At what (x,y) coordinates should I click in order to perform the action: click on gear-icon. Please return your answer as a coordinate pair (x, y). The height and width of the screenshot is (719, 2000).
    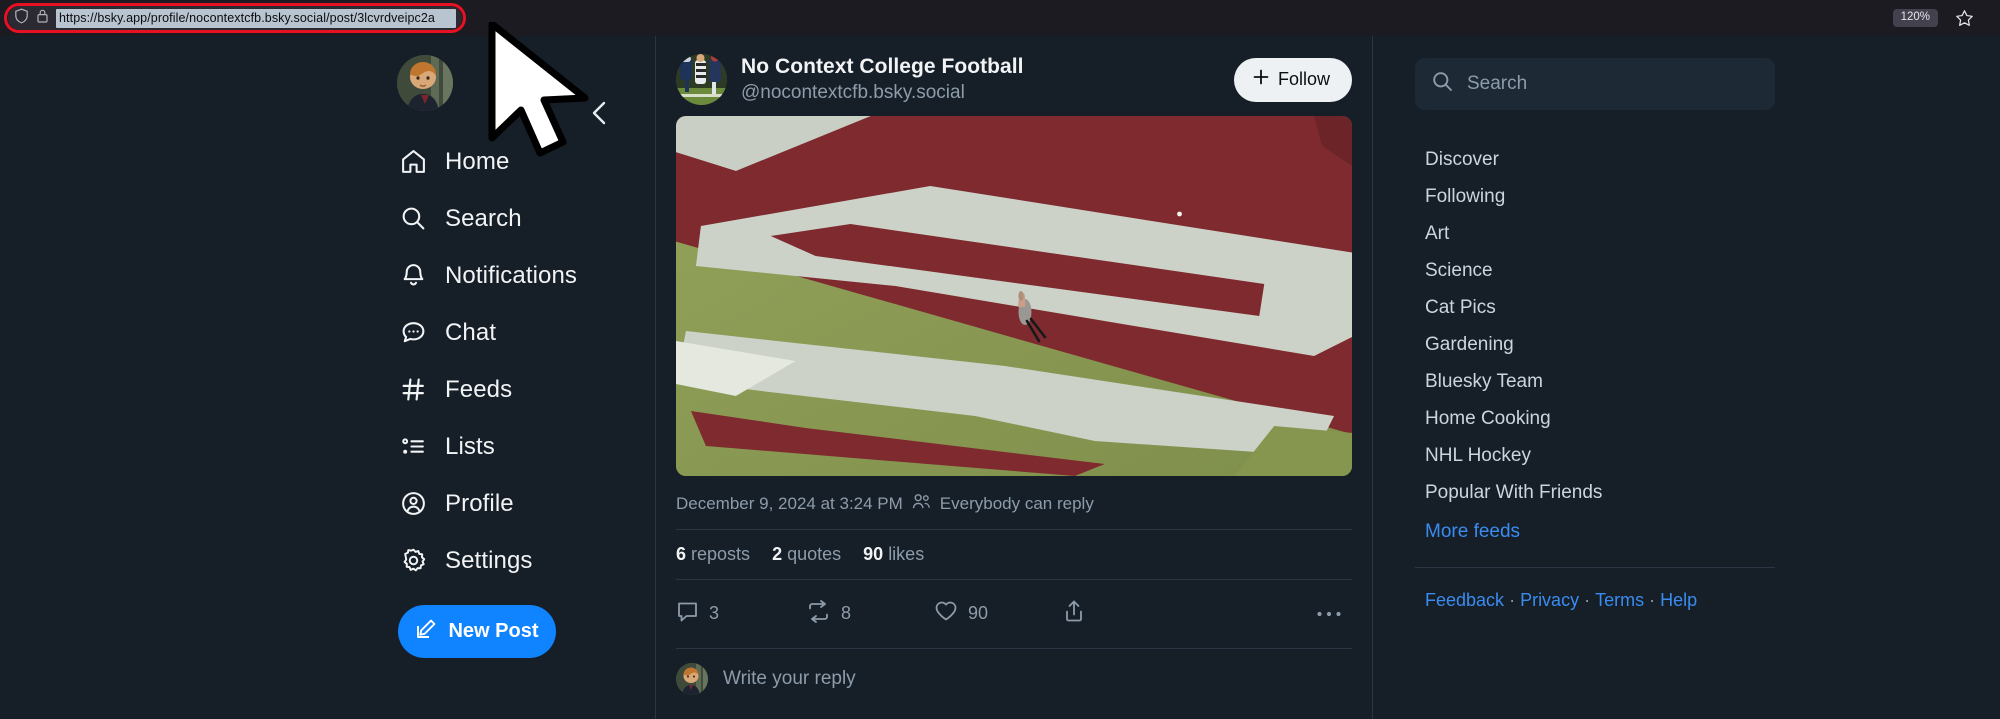
    Looking at the image, I should click on (413, 561).